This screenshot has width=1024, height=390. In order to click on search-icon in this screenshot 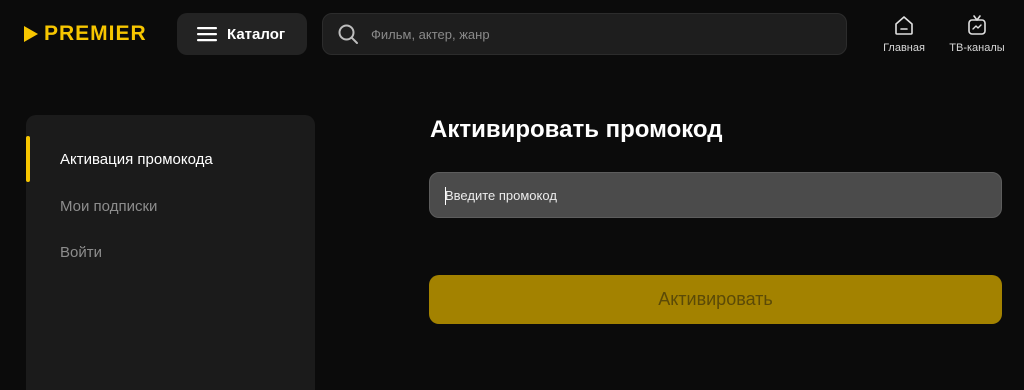, I will do `click(348, 34)`.